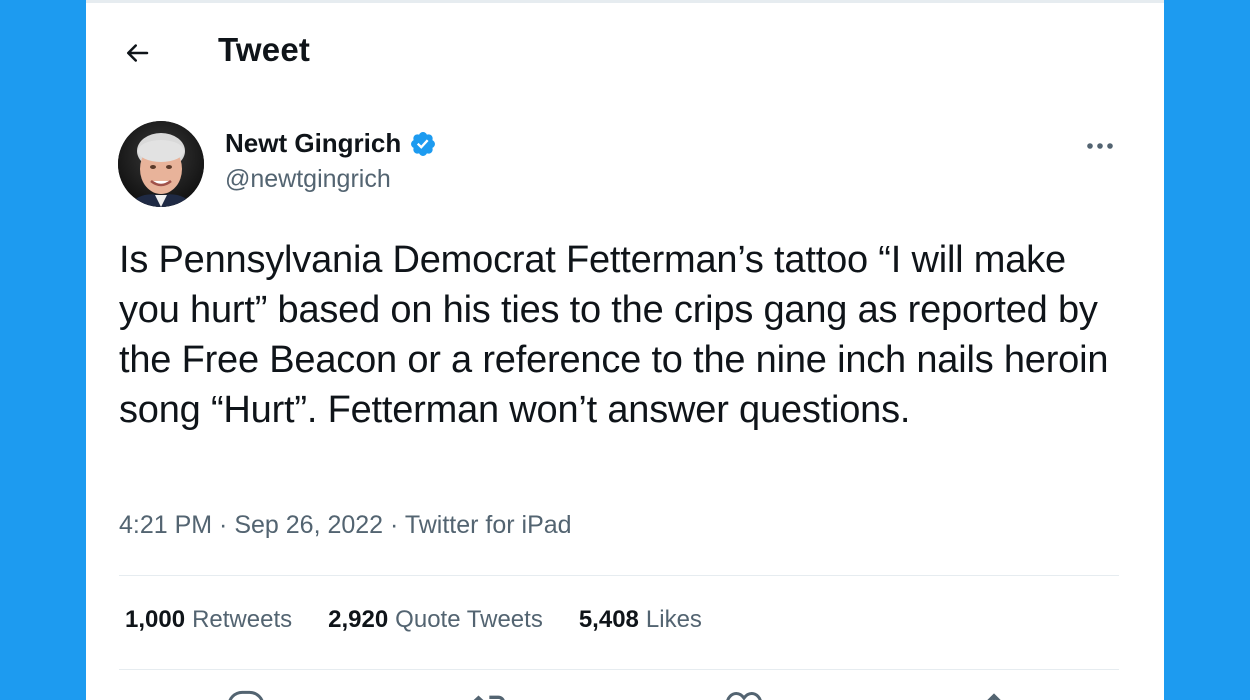 The height and width of the screenshot is (700, 1250). Describe the element at coordinates (608, 619) in the screenshot. I see `likes-count: 5,408` at that location.